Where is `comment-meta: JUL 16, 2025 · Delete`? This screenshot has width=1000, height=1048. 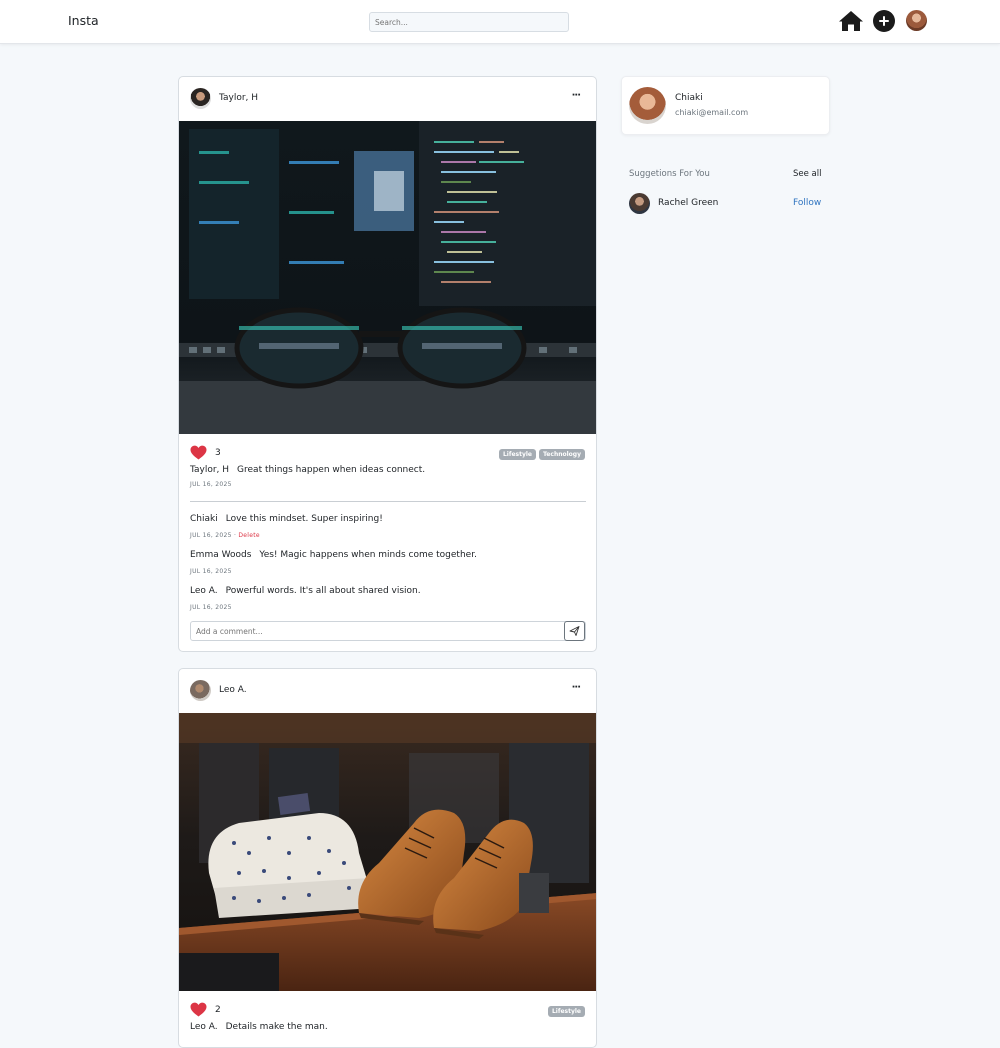
comment-meta: JUL 16, 2025 · Delete is located at coordinates (225, 535).